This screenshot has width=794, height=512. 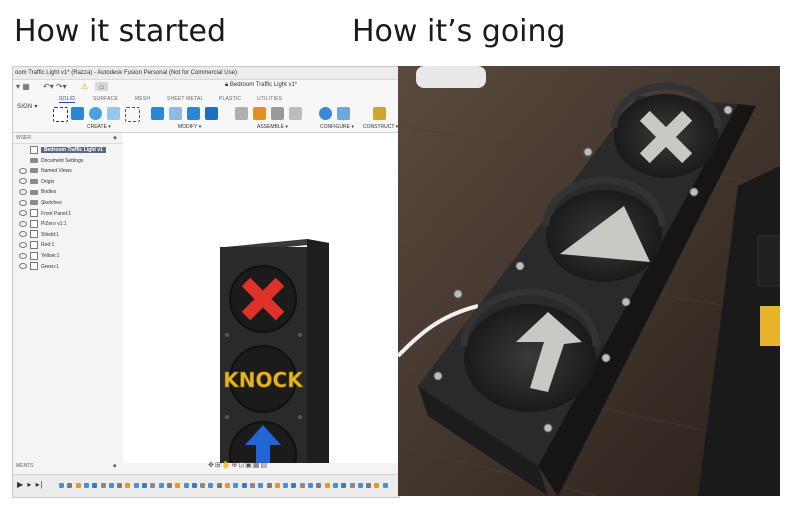 I want to click on tree-item: Front Panel:1, so click(x=42, y=214).